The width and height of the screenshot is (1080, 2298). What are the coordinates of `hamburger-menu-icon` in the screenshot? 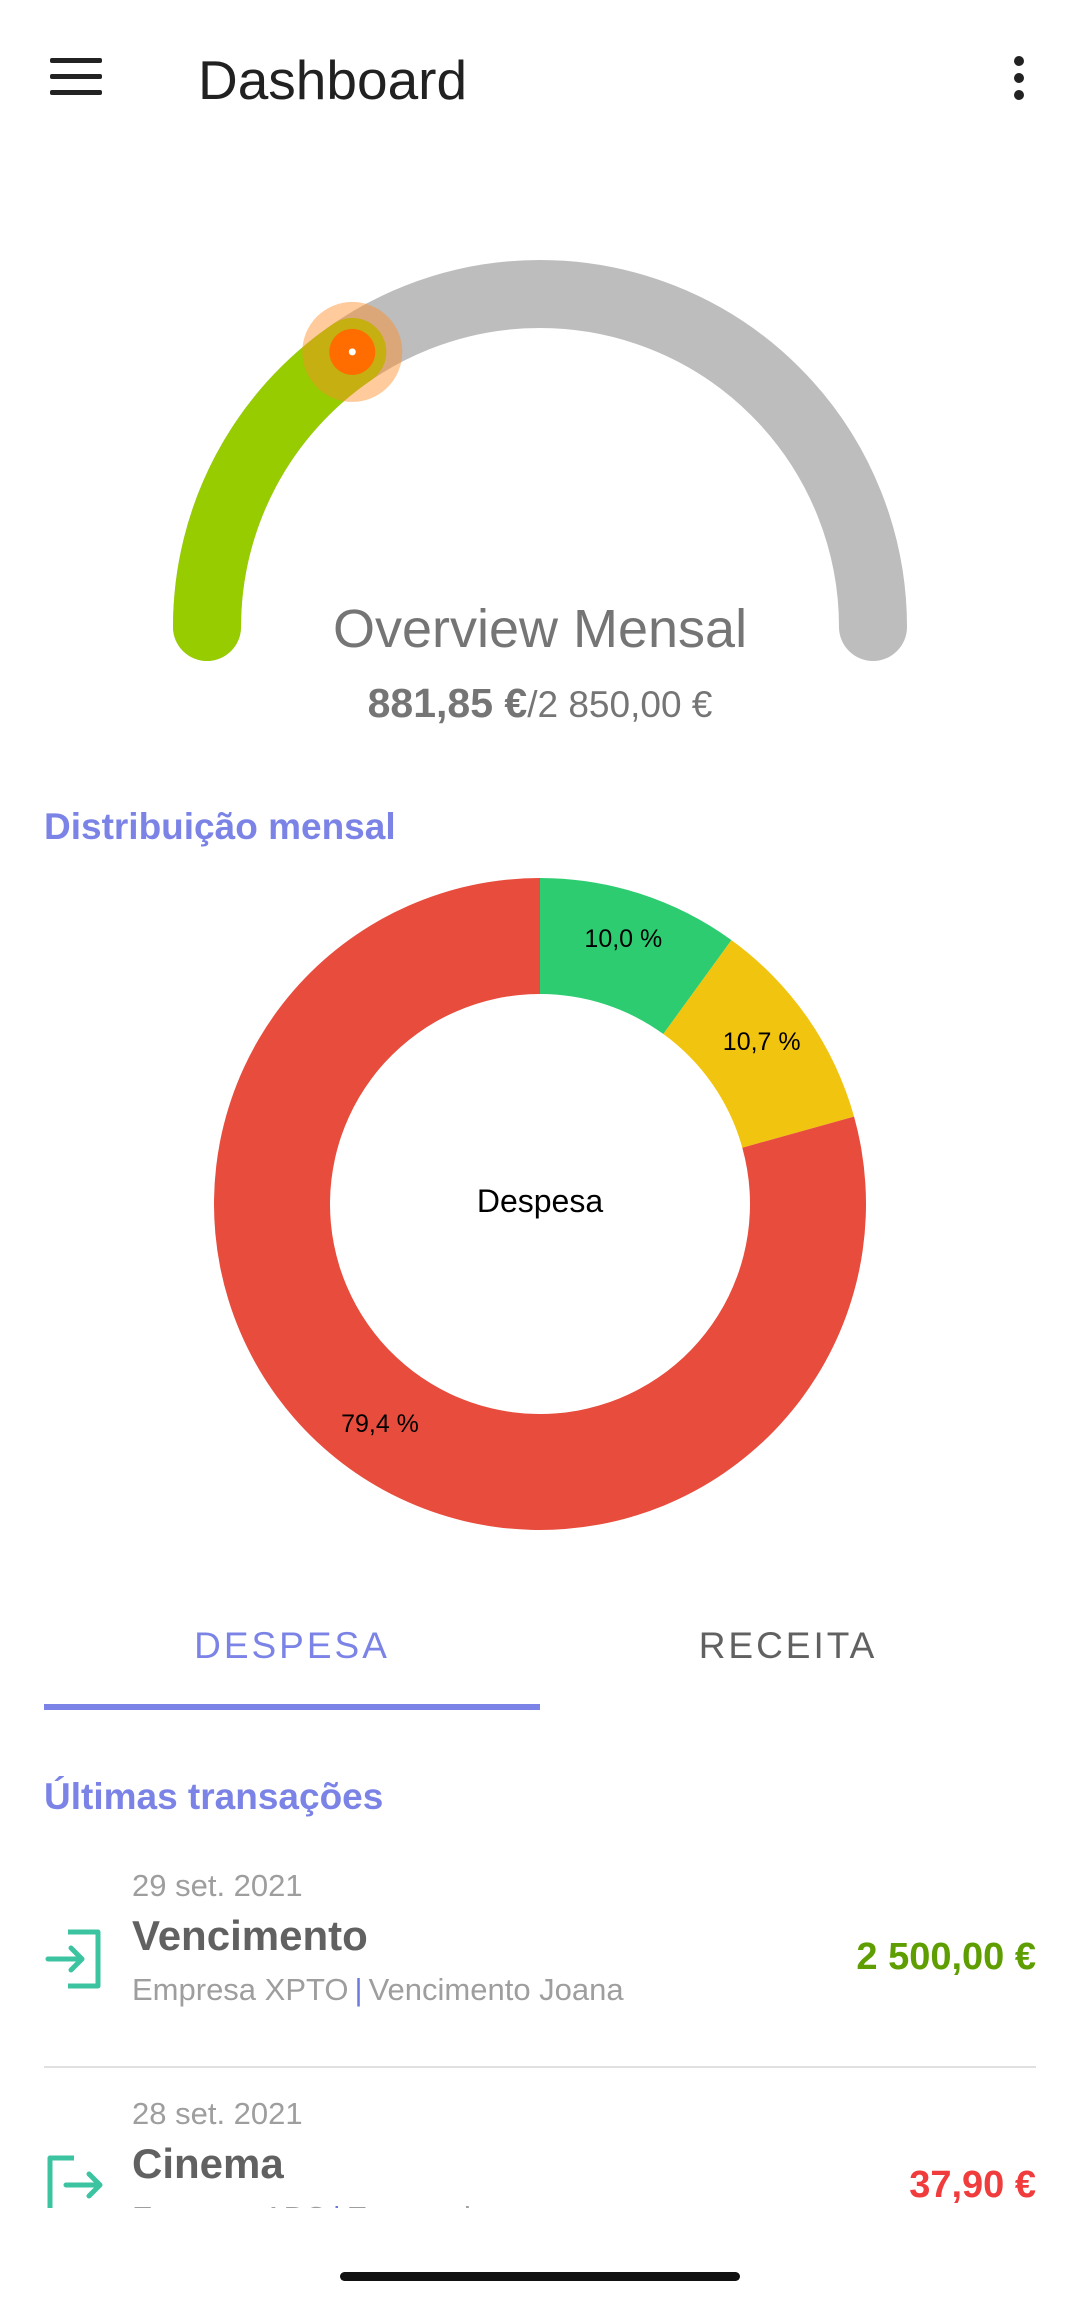 It's located at (77, 78).